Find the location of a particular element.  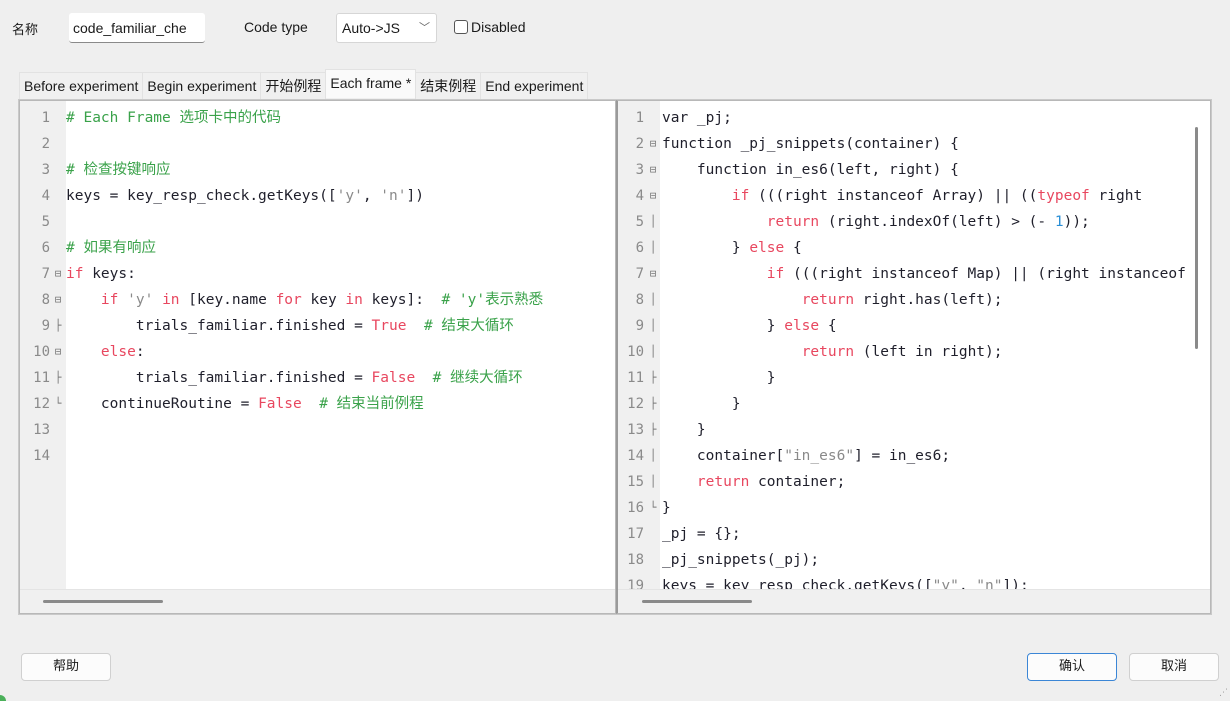

code-token: 'n' is located at coordinates (393, 196).